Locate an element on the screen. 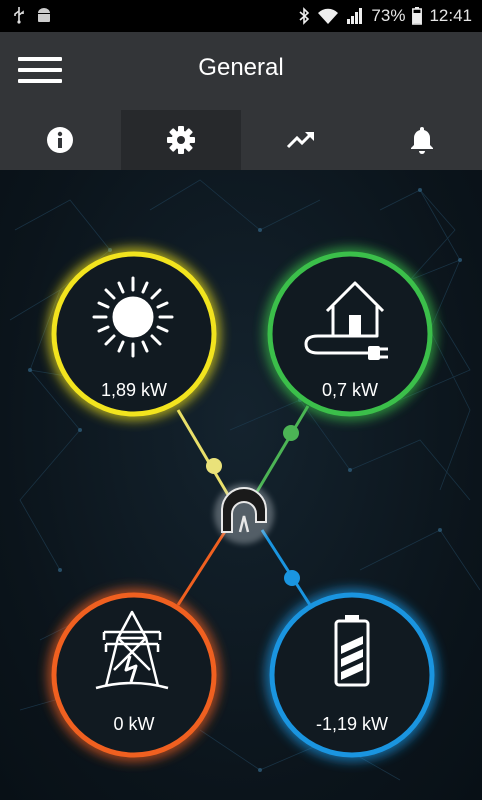 Image resolution: width=482 pixels, height=800 pixels. bell-icon is located at coordinates (421, 140).